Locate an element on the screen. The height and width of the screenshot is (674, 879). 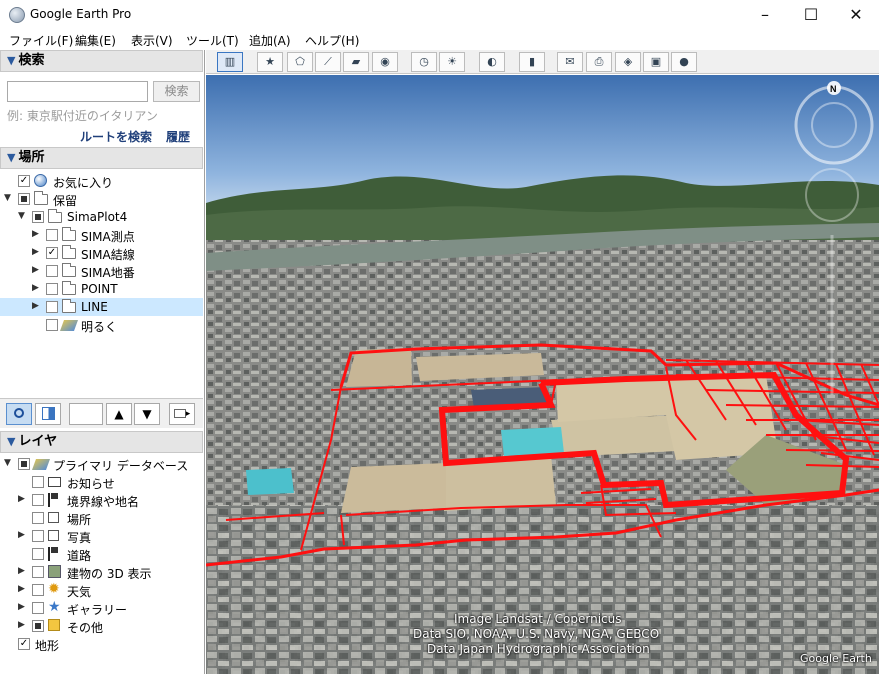
folder-icon is located at coordinates (179, 413).